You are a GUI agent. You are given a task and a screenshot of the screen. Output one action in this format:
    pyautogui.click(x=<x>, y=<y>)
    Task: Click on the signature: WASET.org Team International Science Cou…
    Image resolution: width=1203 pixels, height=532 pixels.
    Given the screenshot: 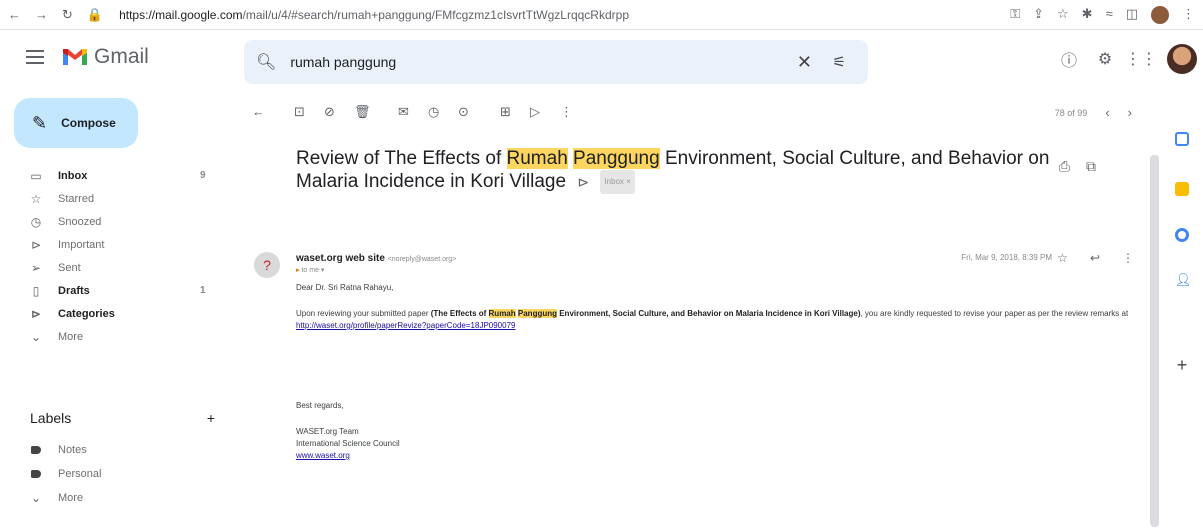 What is the action you would take?
    pyautogui.click(x=348, y=443)
    